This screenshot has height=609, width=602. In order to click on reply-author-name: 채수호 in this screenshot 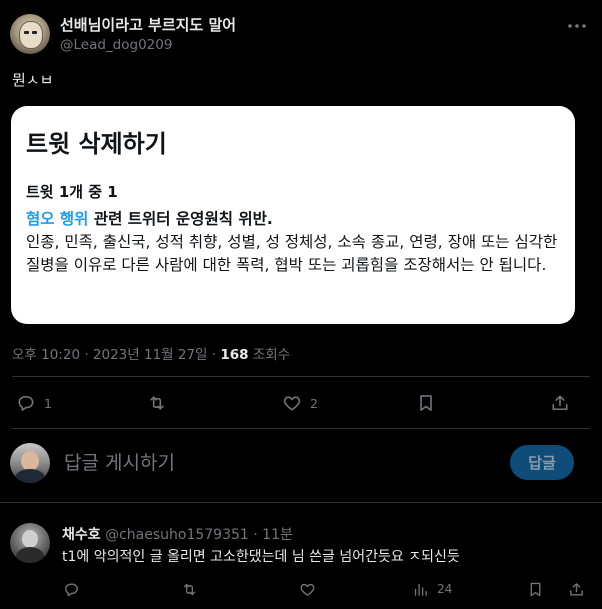, I will do `click(81, 535)`.